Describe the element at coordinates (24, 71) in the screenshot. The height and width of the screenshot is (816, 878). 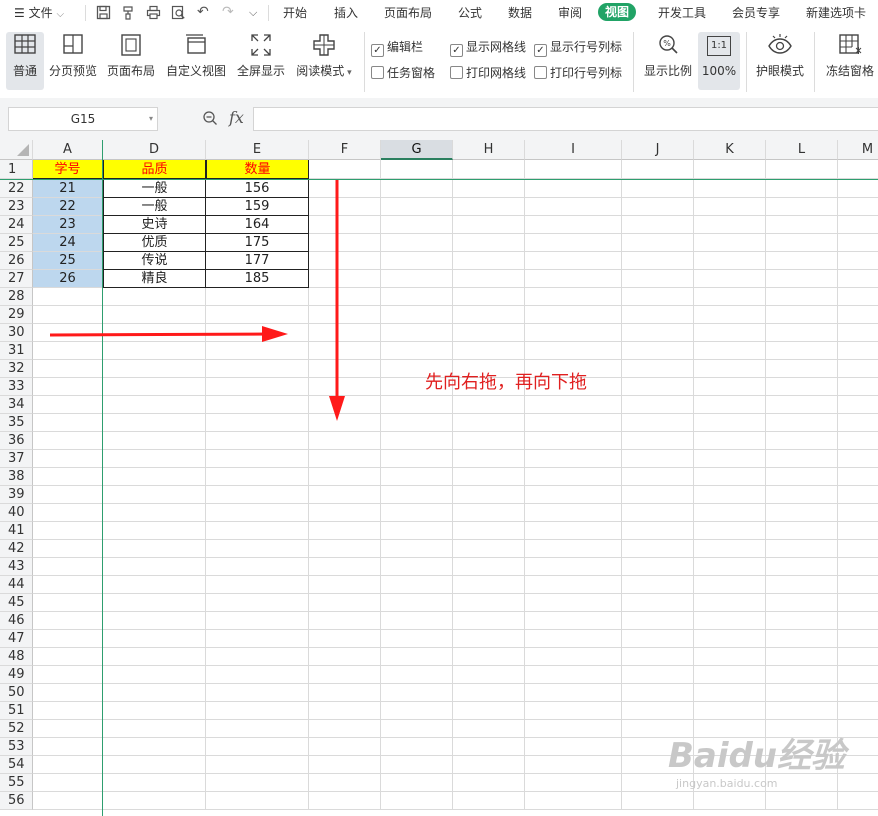
I see `normal-view-label: 普通` at that location.